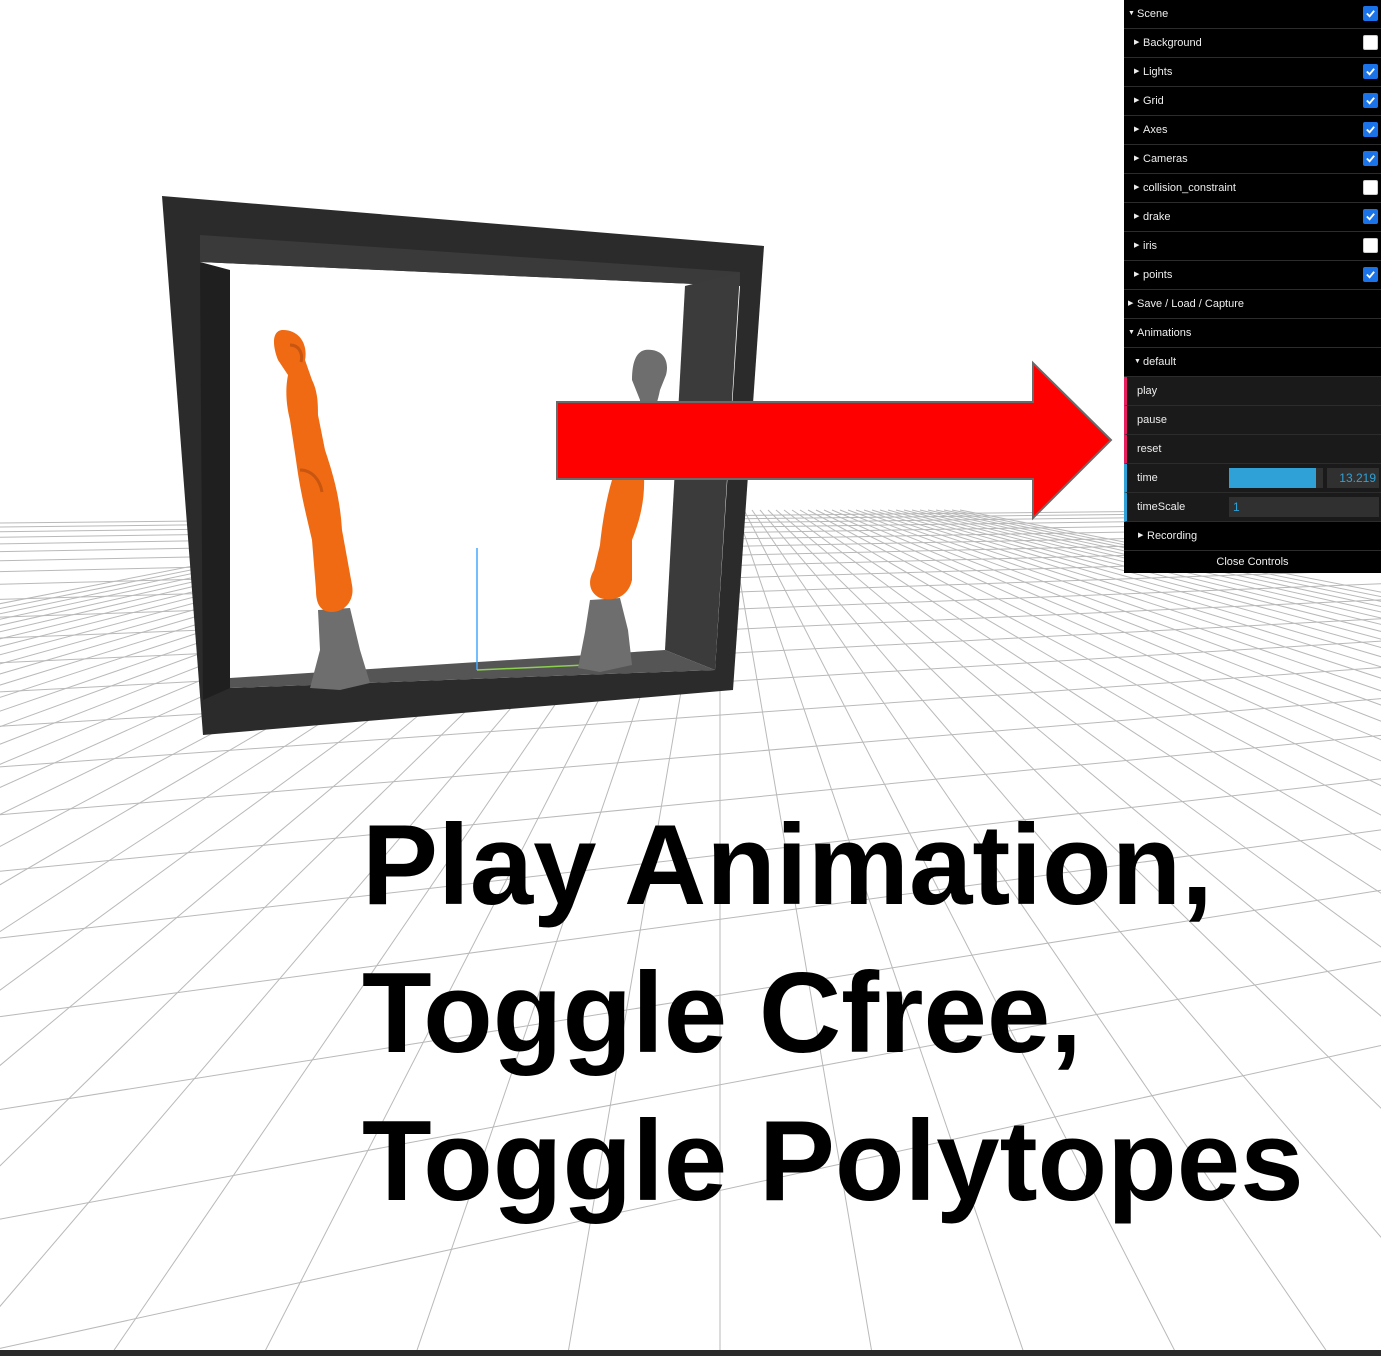 The image size is (1381, 1356). I want to click on caption-line-3: Toggle Polytopes, so click(833, 1161).